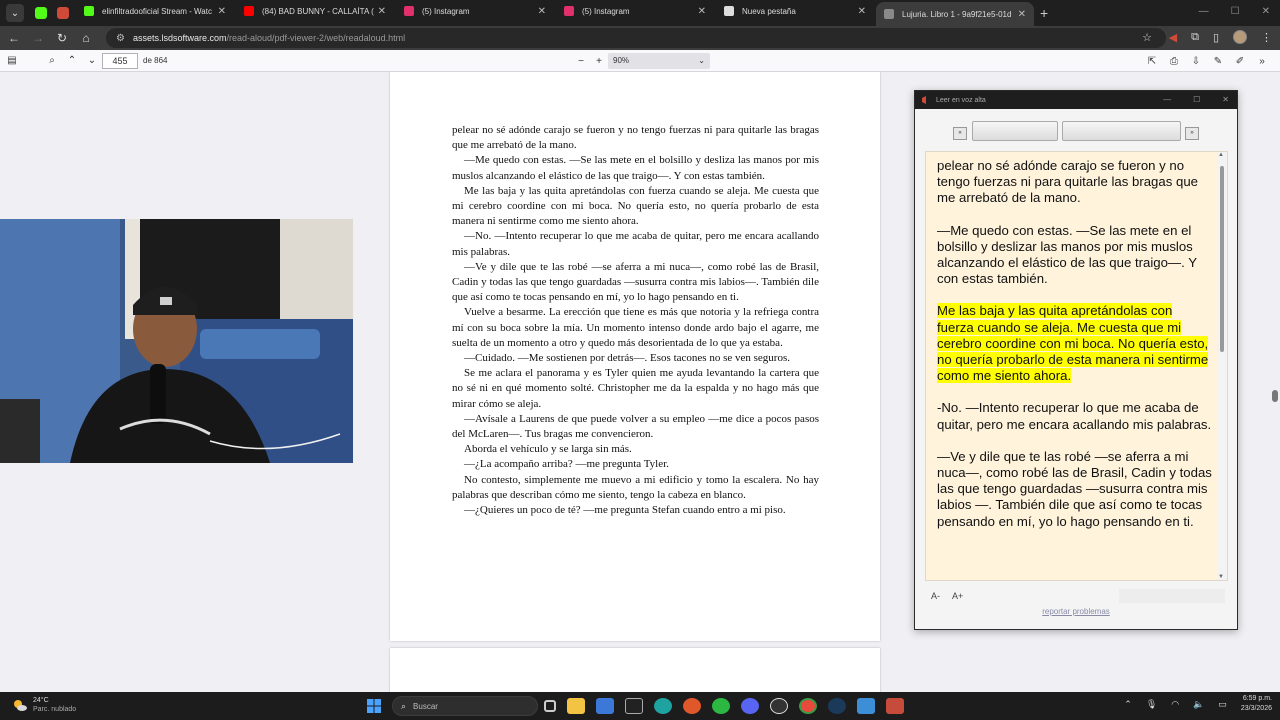  What do you see at coordinates (960, 133) in the screenshot?
I see `rewind-button: «` at bounding box center [960, 133].